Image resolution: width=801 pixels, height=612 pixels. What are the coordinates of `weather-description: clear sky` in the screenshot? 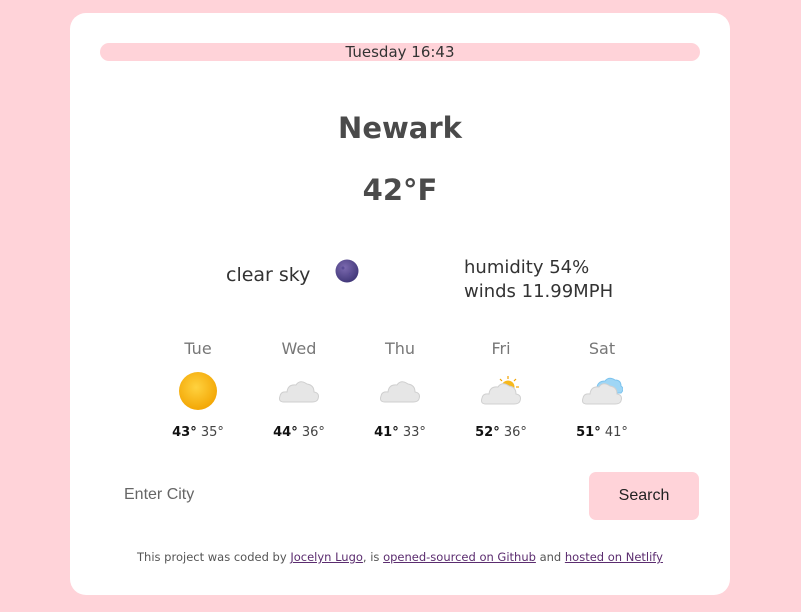 It's located at (268, 275).